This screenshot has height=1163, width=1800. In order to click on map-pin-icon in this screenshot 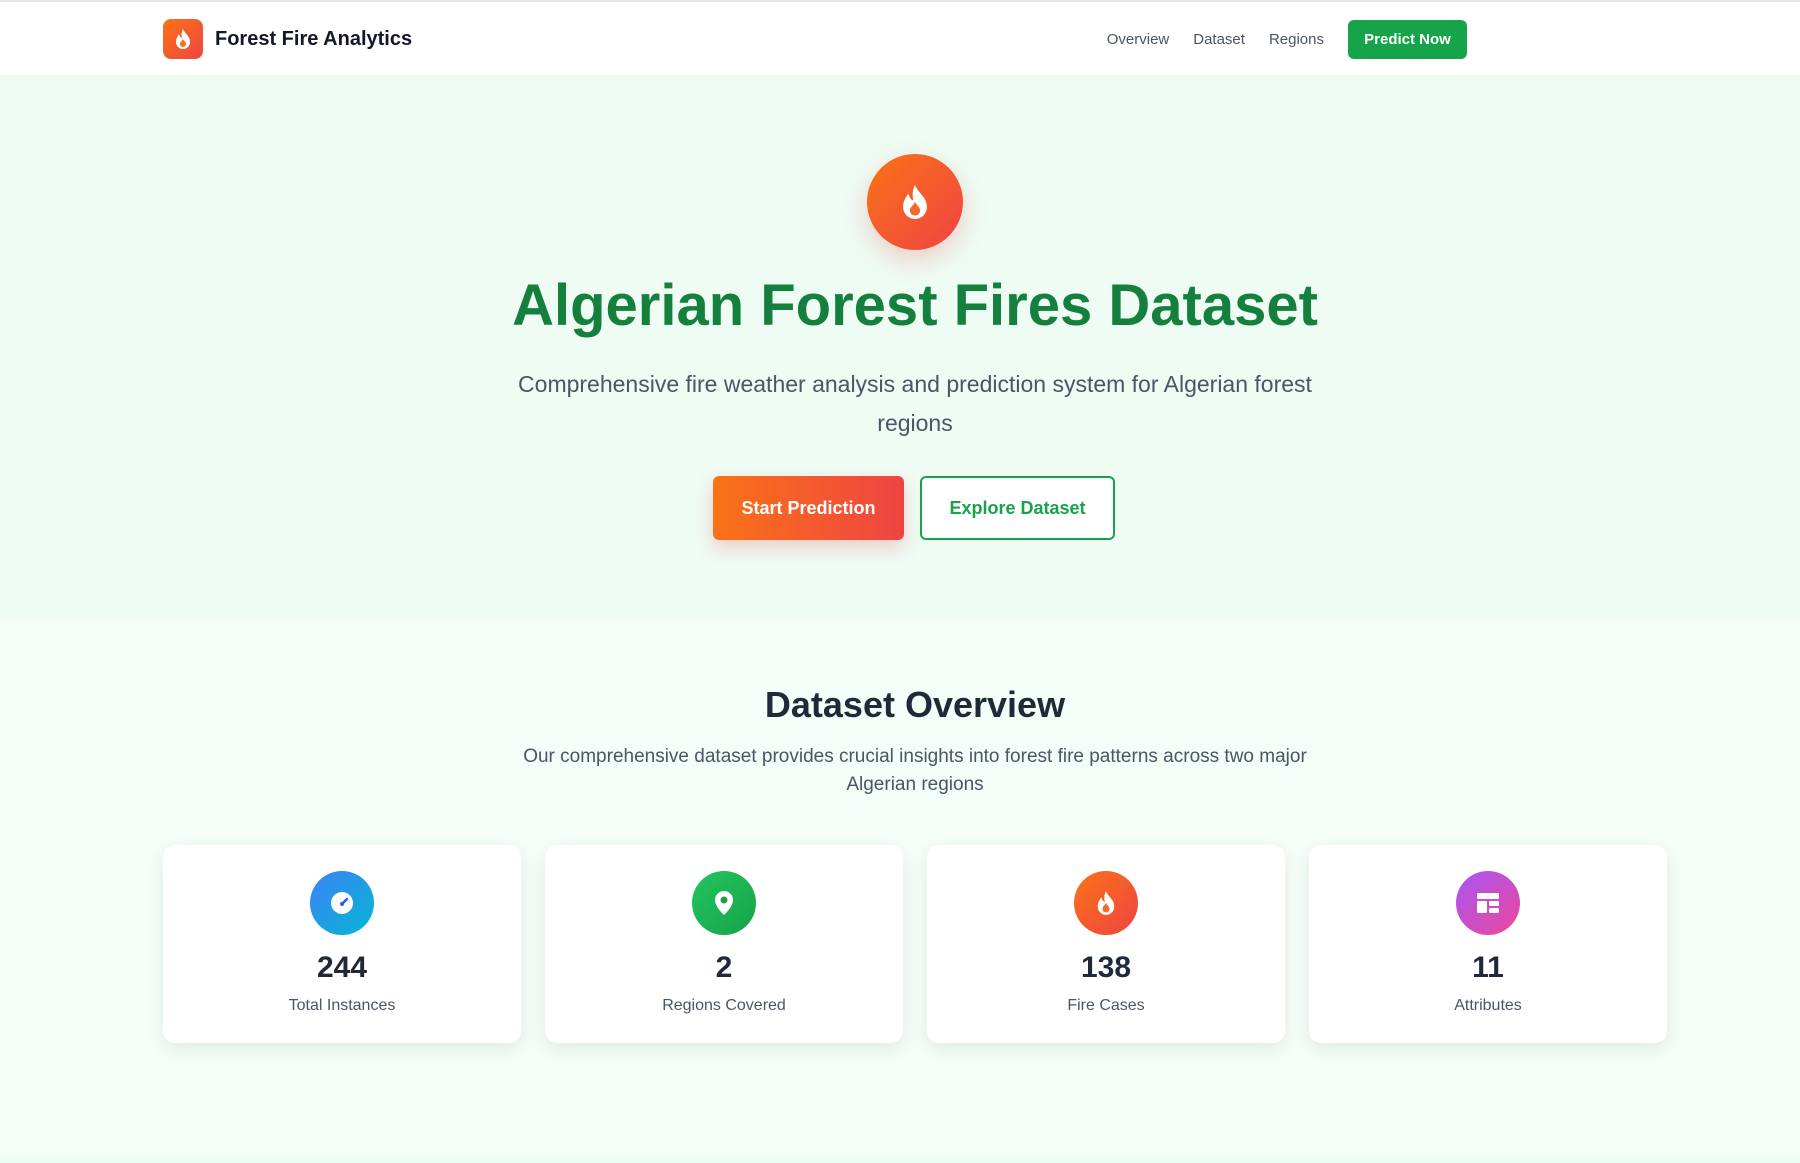, I will do `click(724, 903)`.